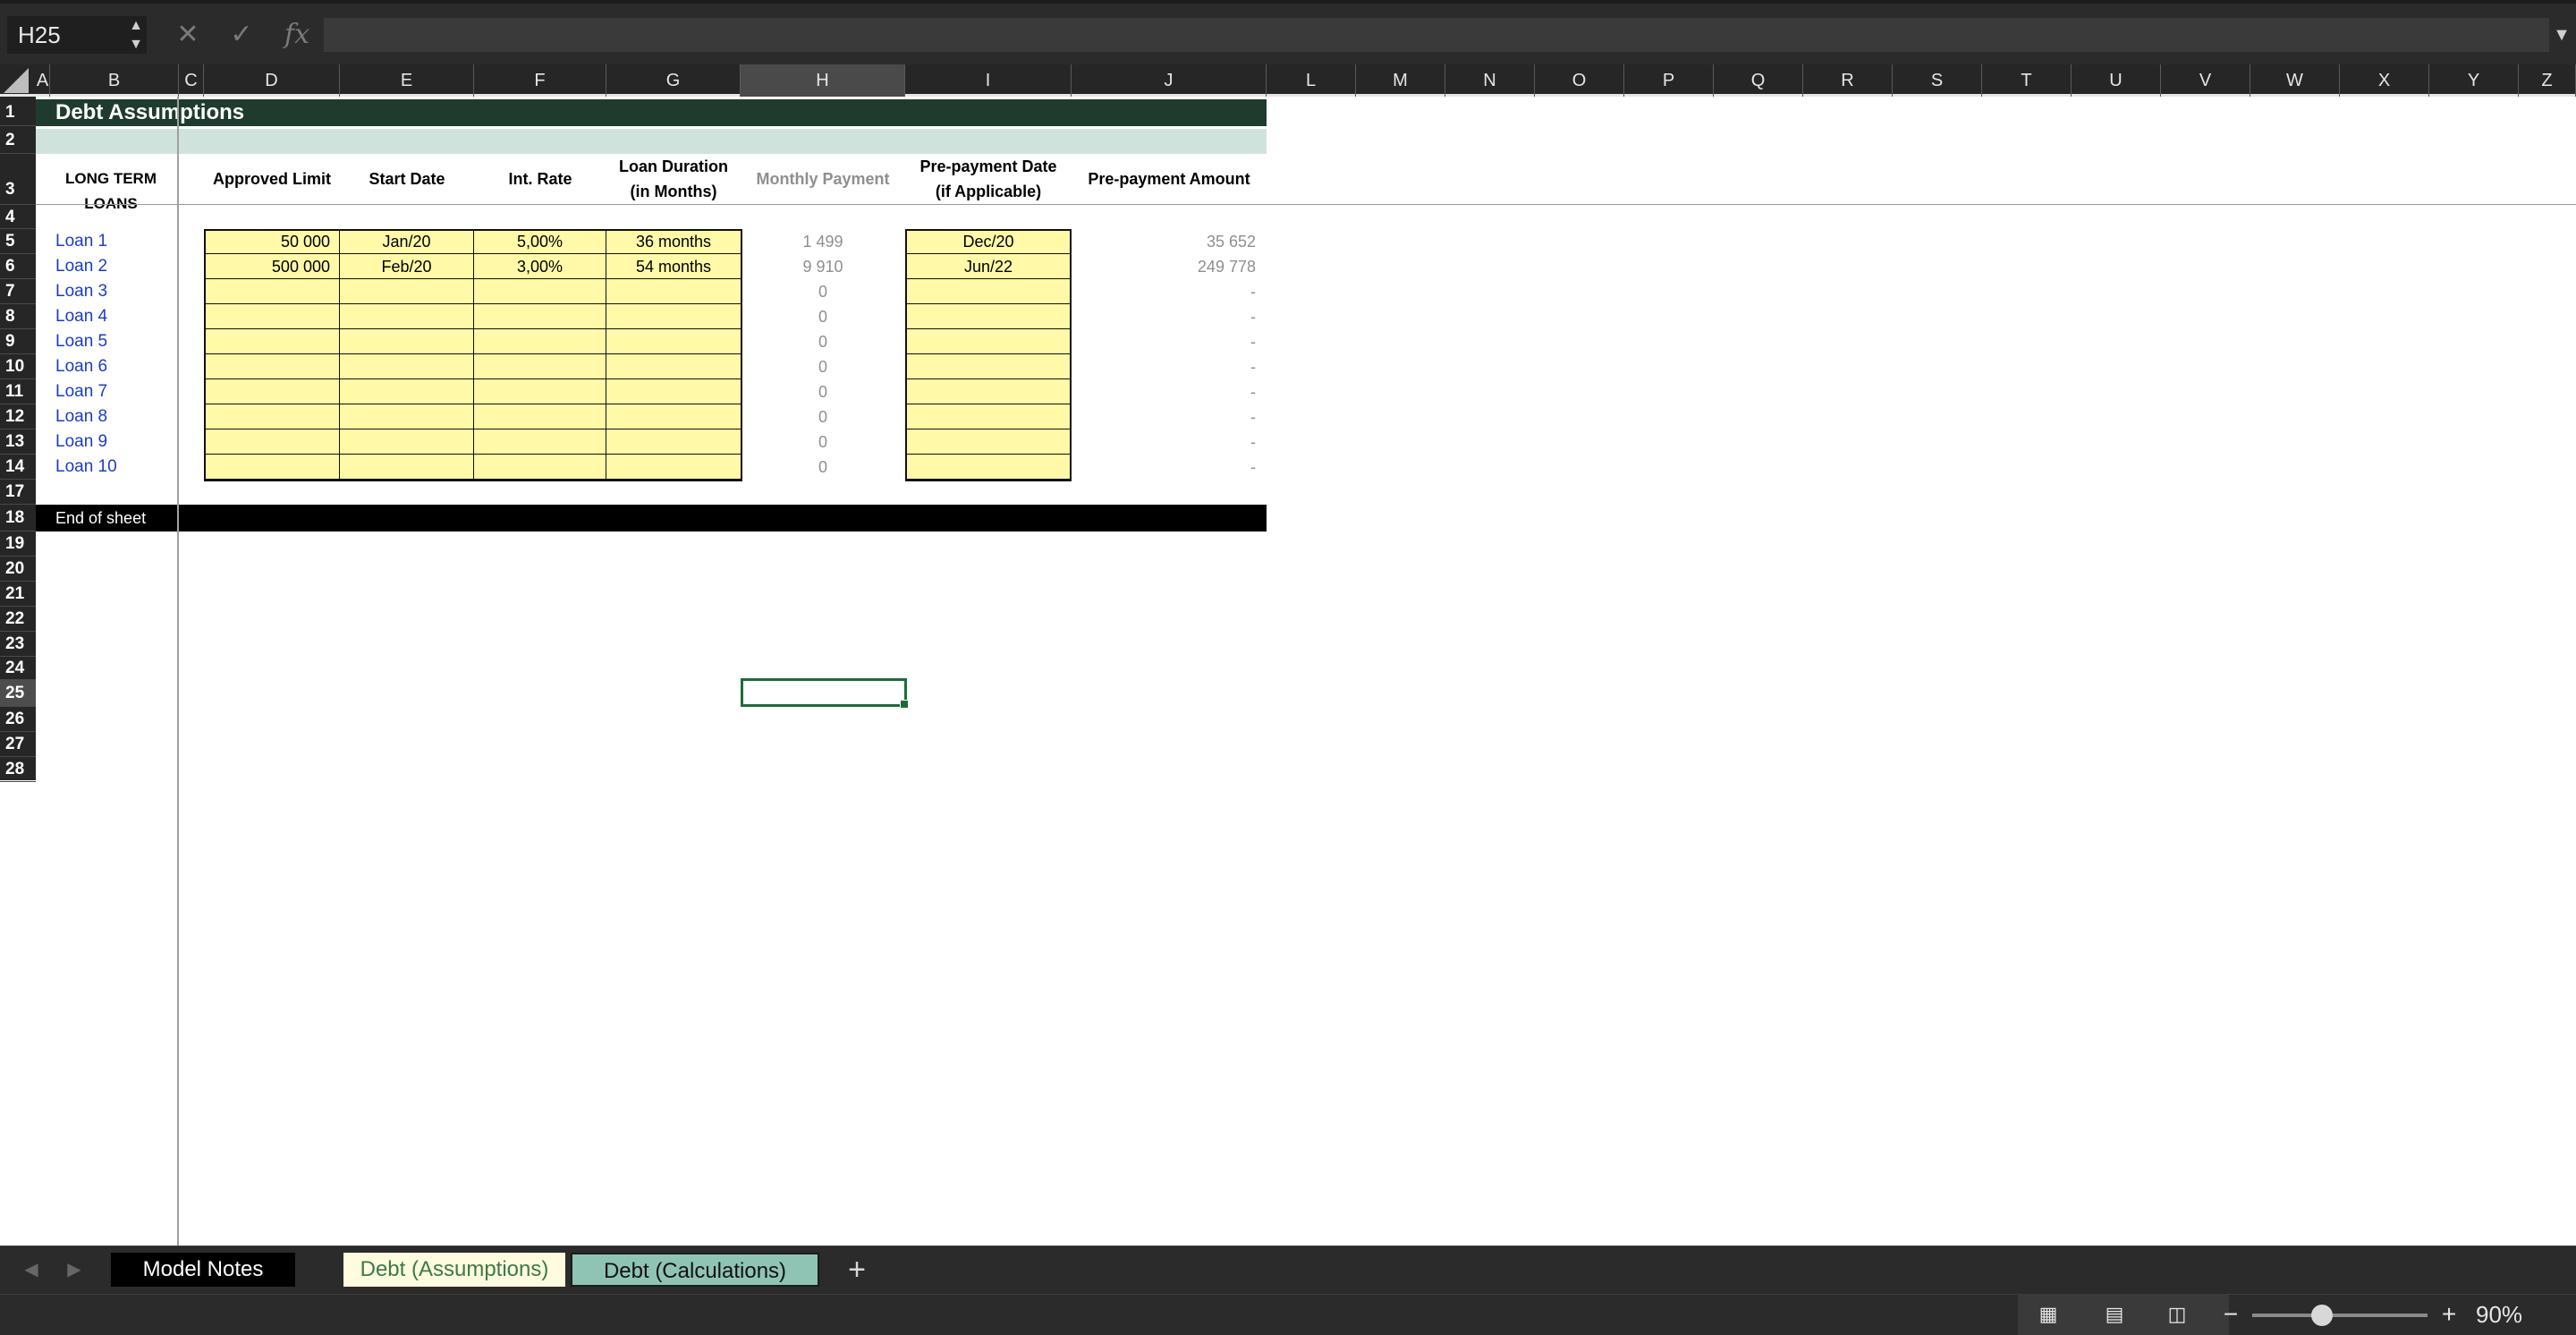 Image resolution: width=2576 pixels, height=1335 pixels. What do you see at coordinates (1164, 241) in the screenshot?
I see `prepayment-amount-cell: 35 652` at bounding box center [1164, 241].